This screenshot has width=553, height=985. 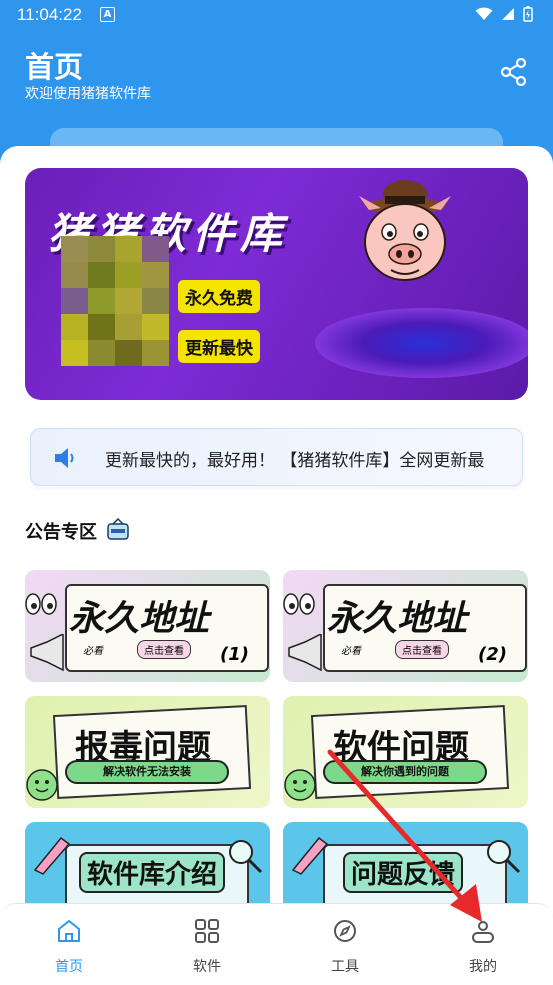 I want to click on nav-item-tools: 工具, so click(x=345, y=944).